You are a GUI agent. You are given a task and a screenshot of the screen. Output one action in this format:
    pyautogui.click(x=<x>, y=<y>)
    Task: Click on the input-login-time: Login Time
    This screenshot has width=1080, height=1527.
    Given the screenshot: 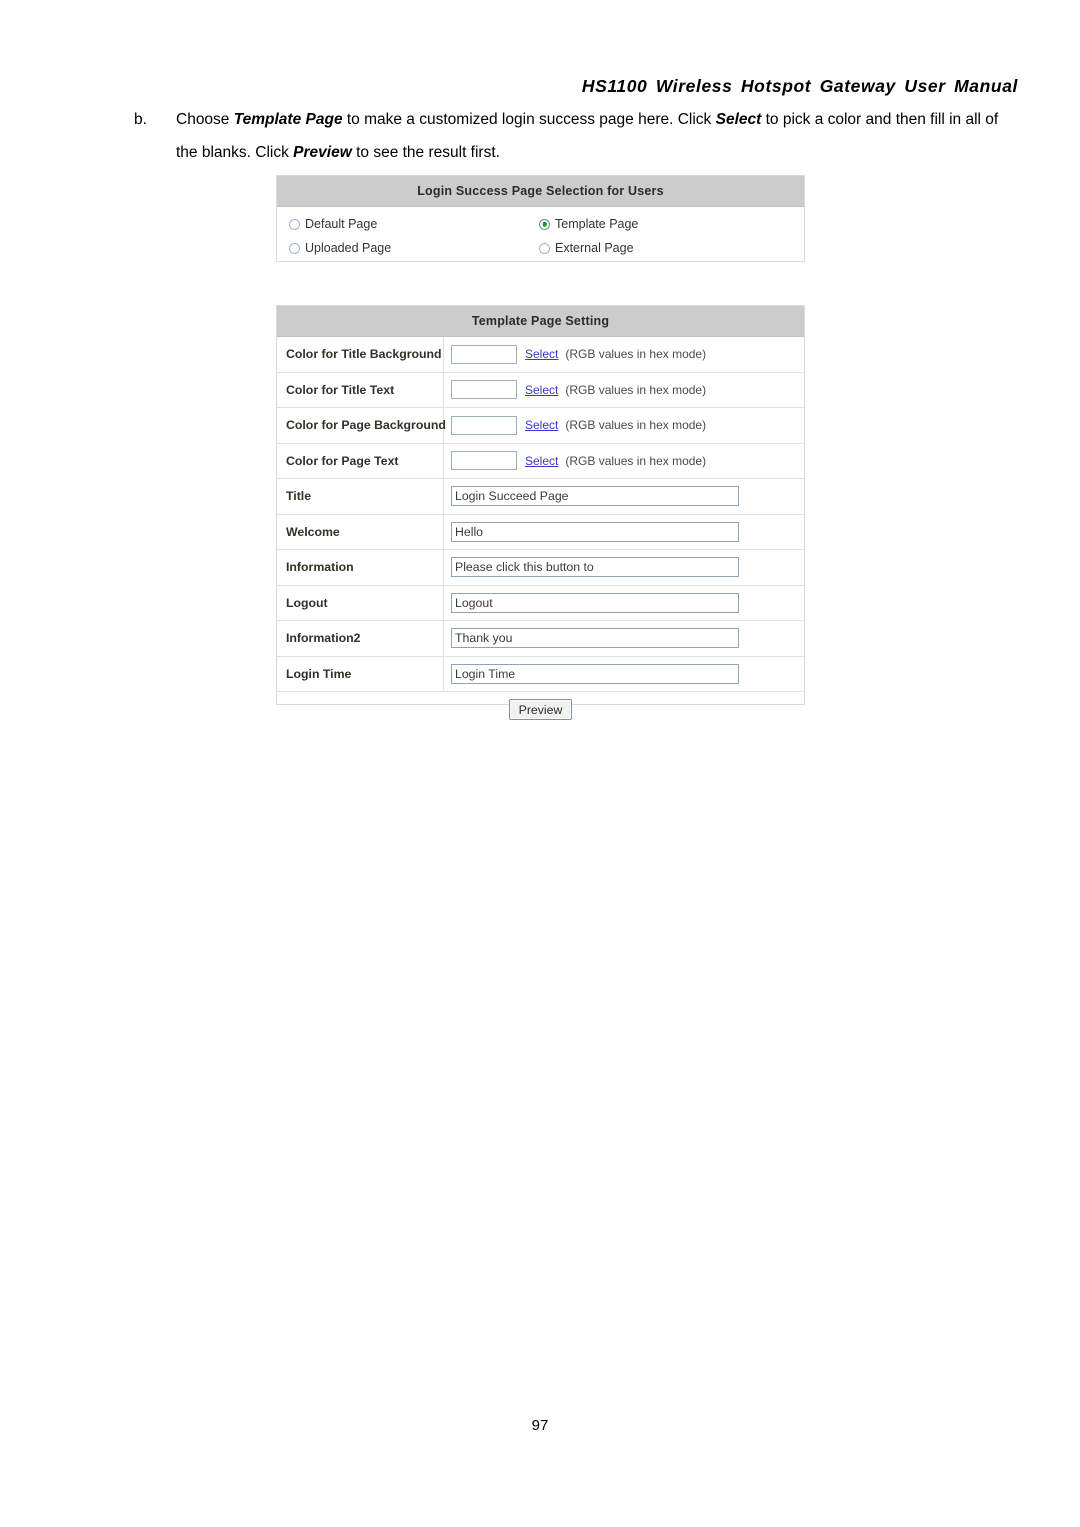 What is the action you would take?
    pyautogui.click(x=595, y=673)
    